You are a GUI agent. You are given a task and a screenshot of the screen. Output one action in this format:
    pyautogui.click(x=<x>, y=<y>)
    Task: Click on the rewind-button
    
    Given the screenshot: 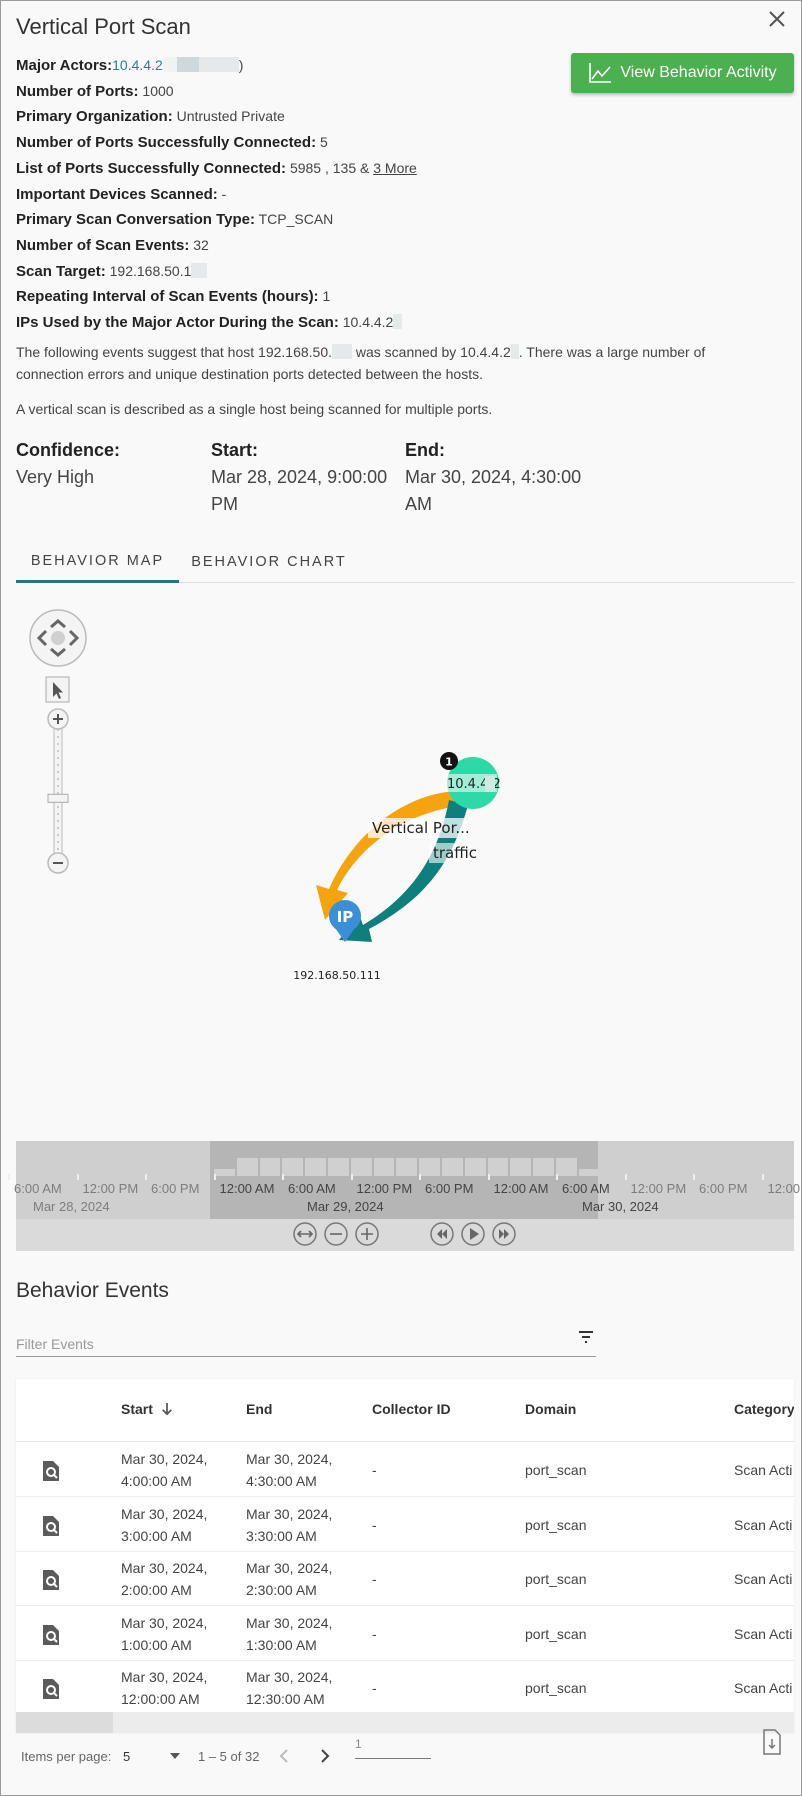 What is the action you would take?
    pyautogui.click(x=442, y=1234)
    